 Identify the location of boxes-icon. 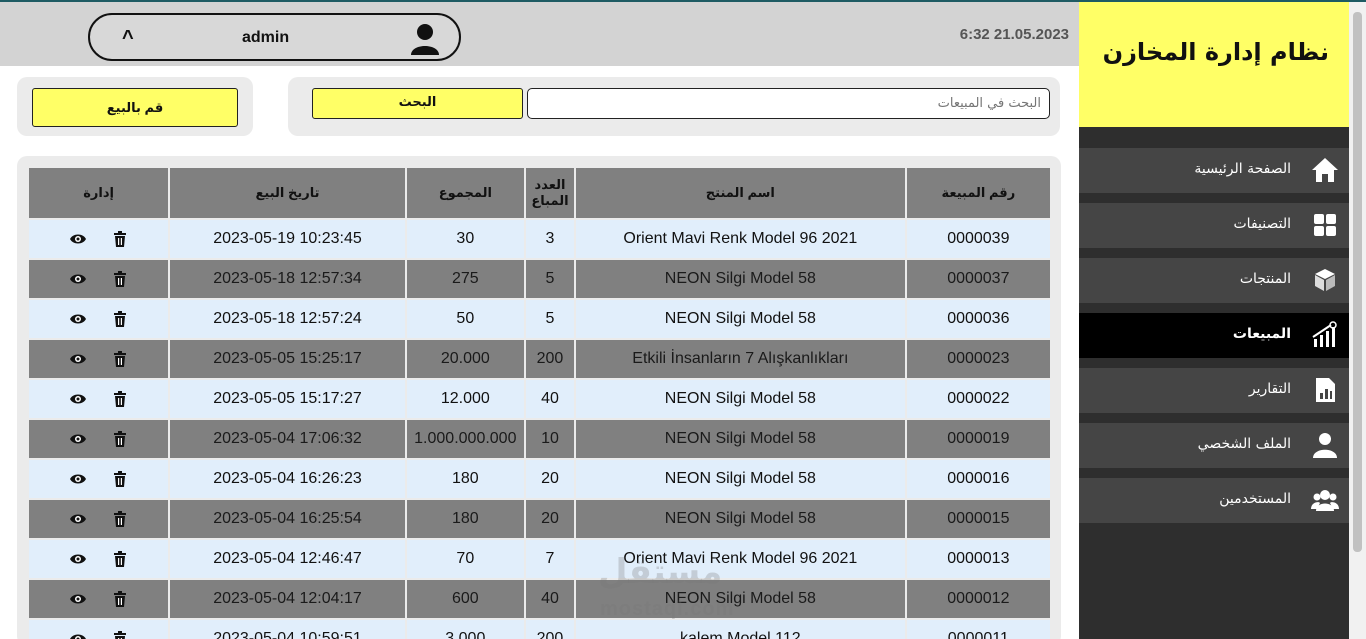
(1325, 280).